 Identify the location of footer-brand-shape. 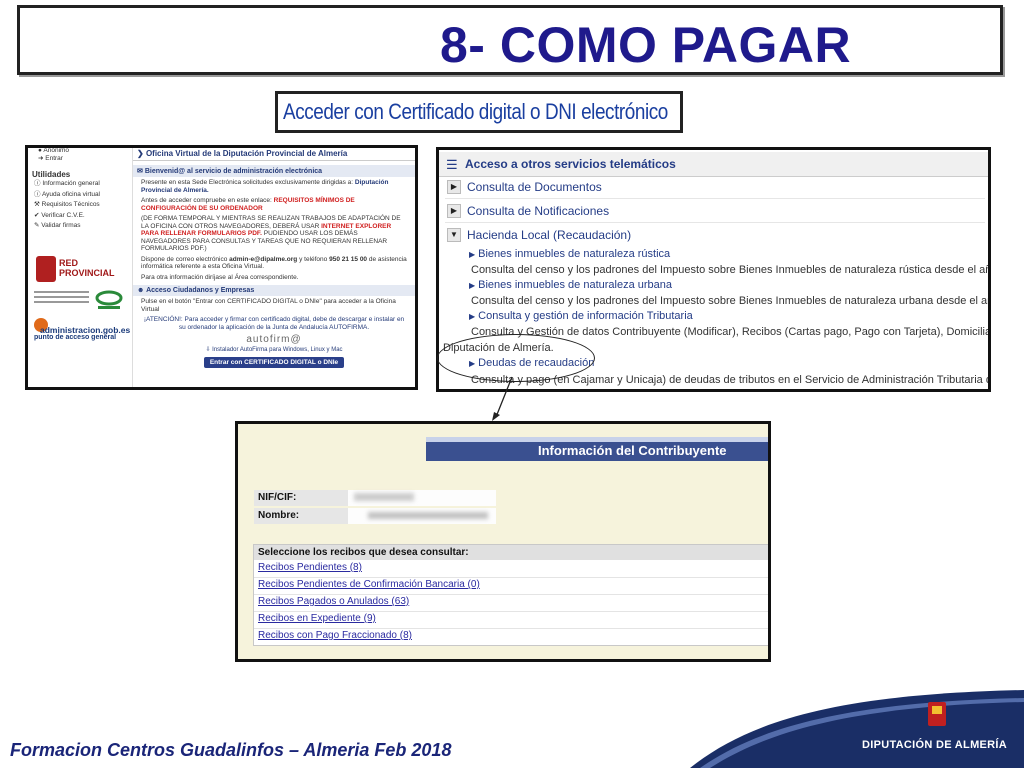
(857, 729).